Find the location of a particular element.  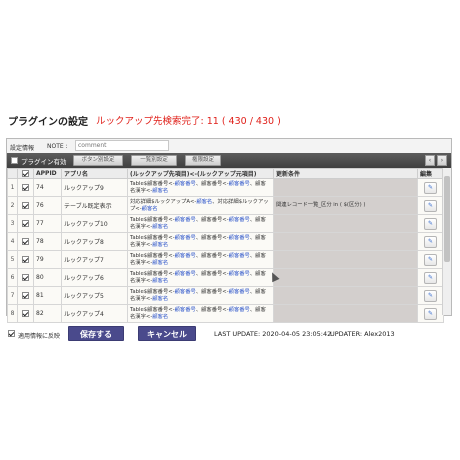

next-page-icon: › is located at coordinates (442, 160).